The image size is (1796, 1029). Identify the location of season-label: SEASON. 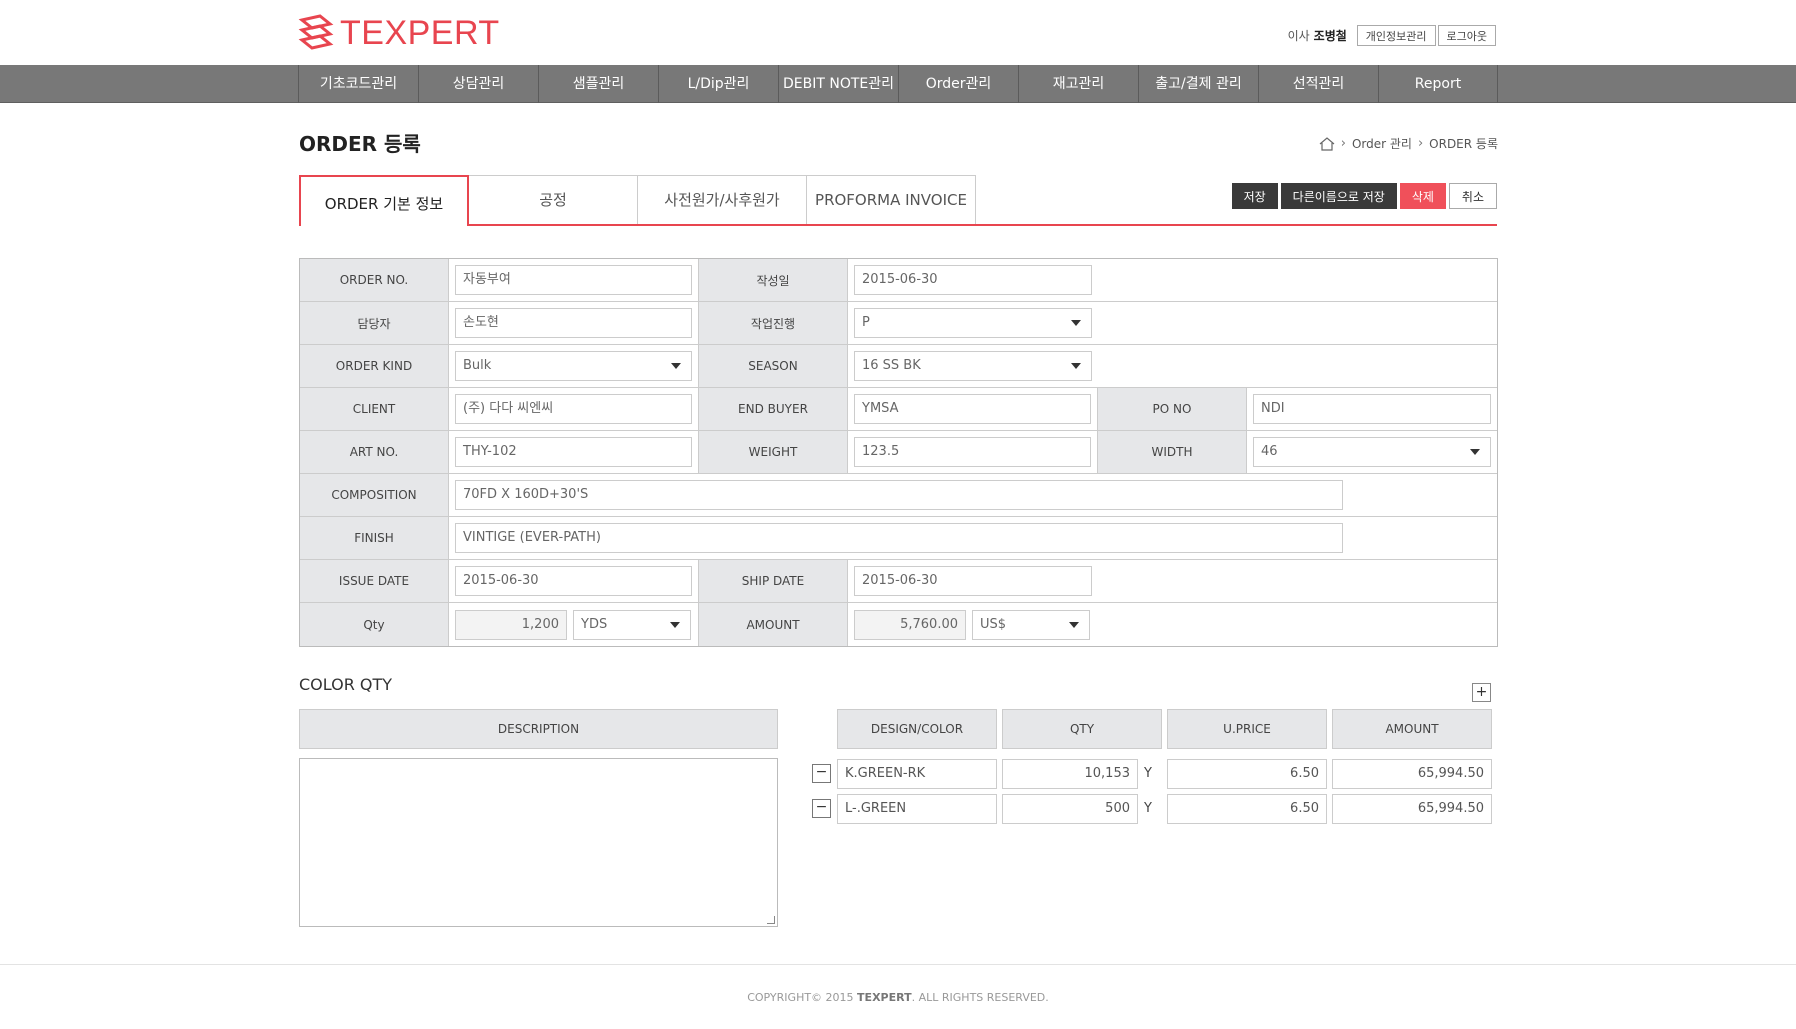
(773, 366).